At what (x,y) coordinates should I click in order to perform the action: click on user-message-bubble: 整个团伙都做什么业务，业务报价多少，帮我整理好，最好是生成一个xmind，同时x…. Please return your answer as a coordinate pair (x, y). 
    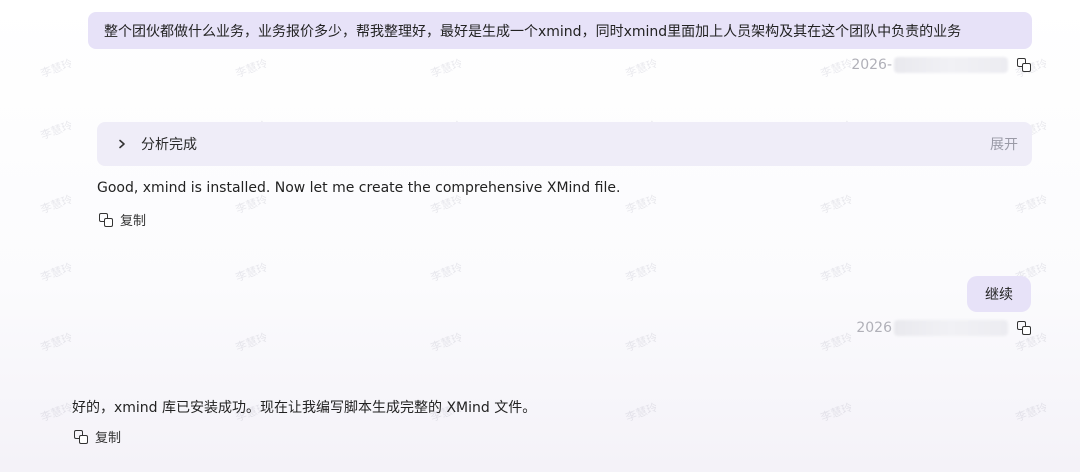
    Looking at the image, I should click on (560, 30).